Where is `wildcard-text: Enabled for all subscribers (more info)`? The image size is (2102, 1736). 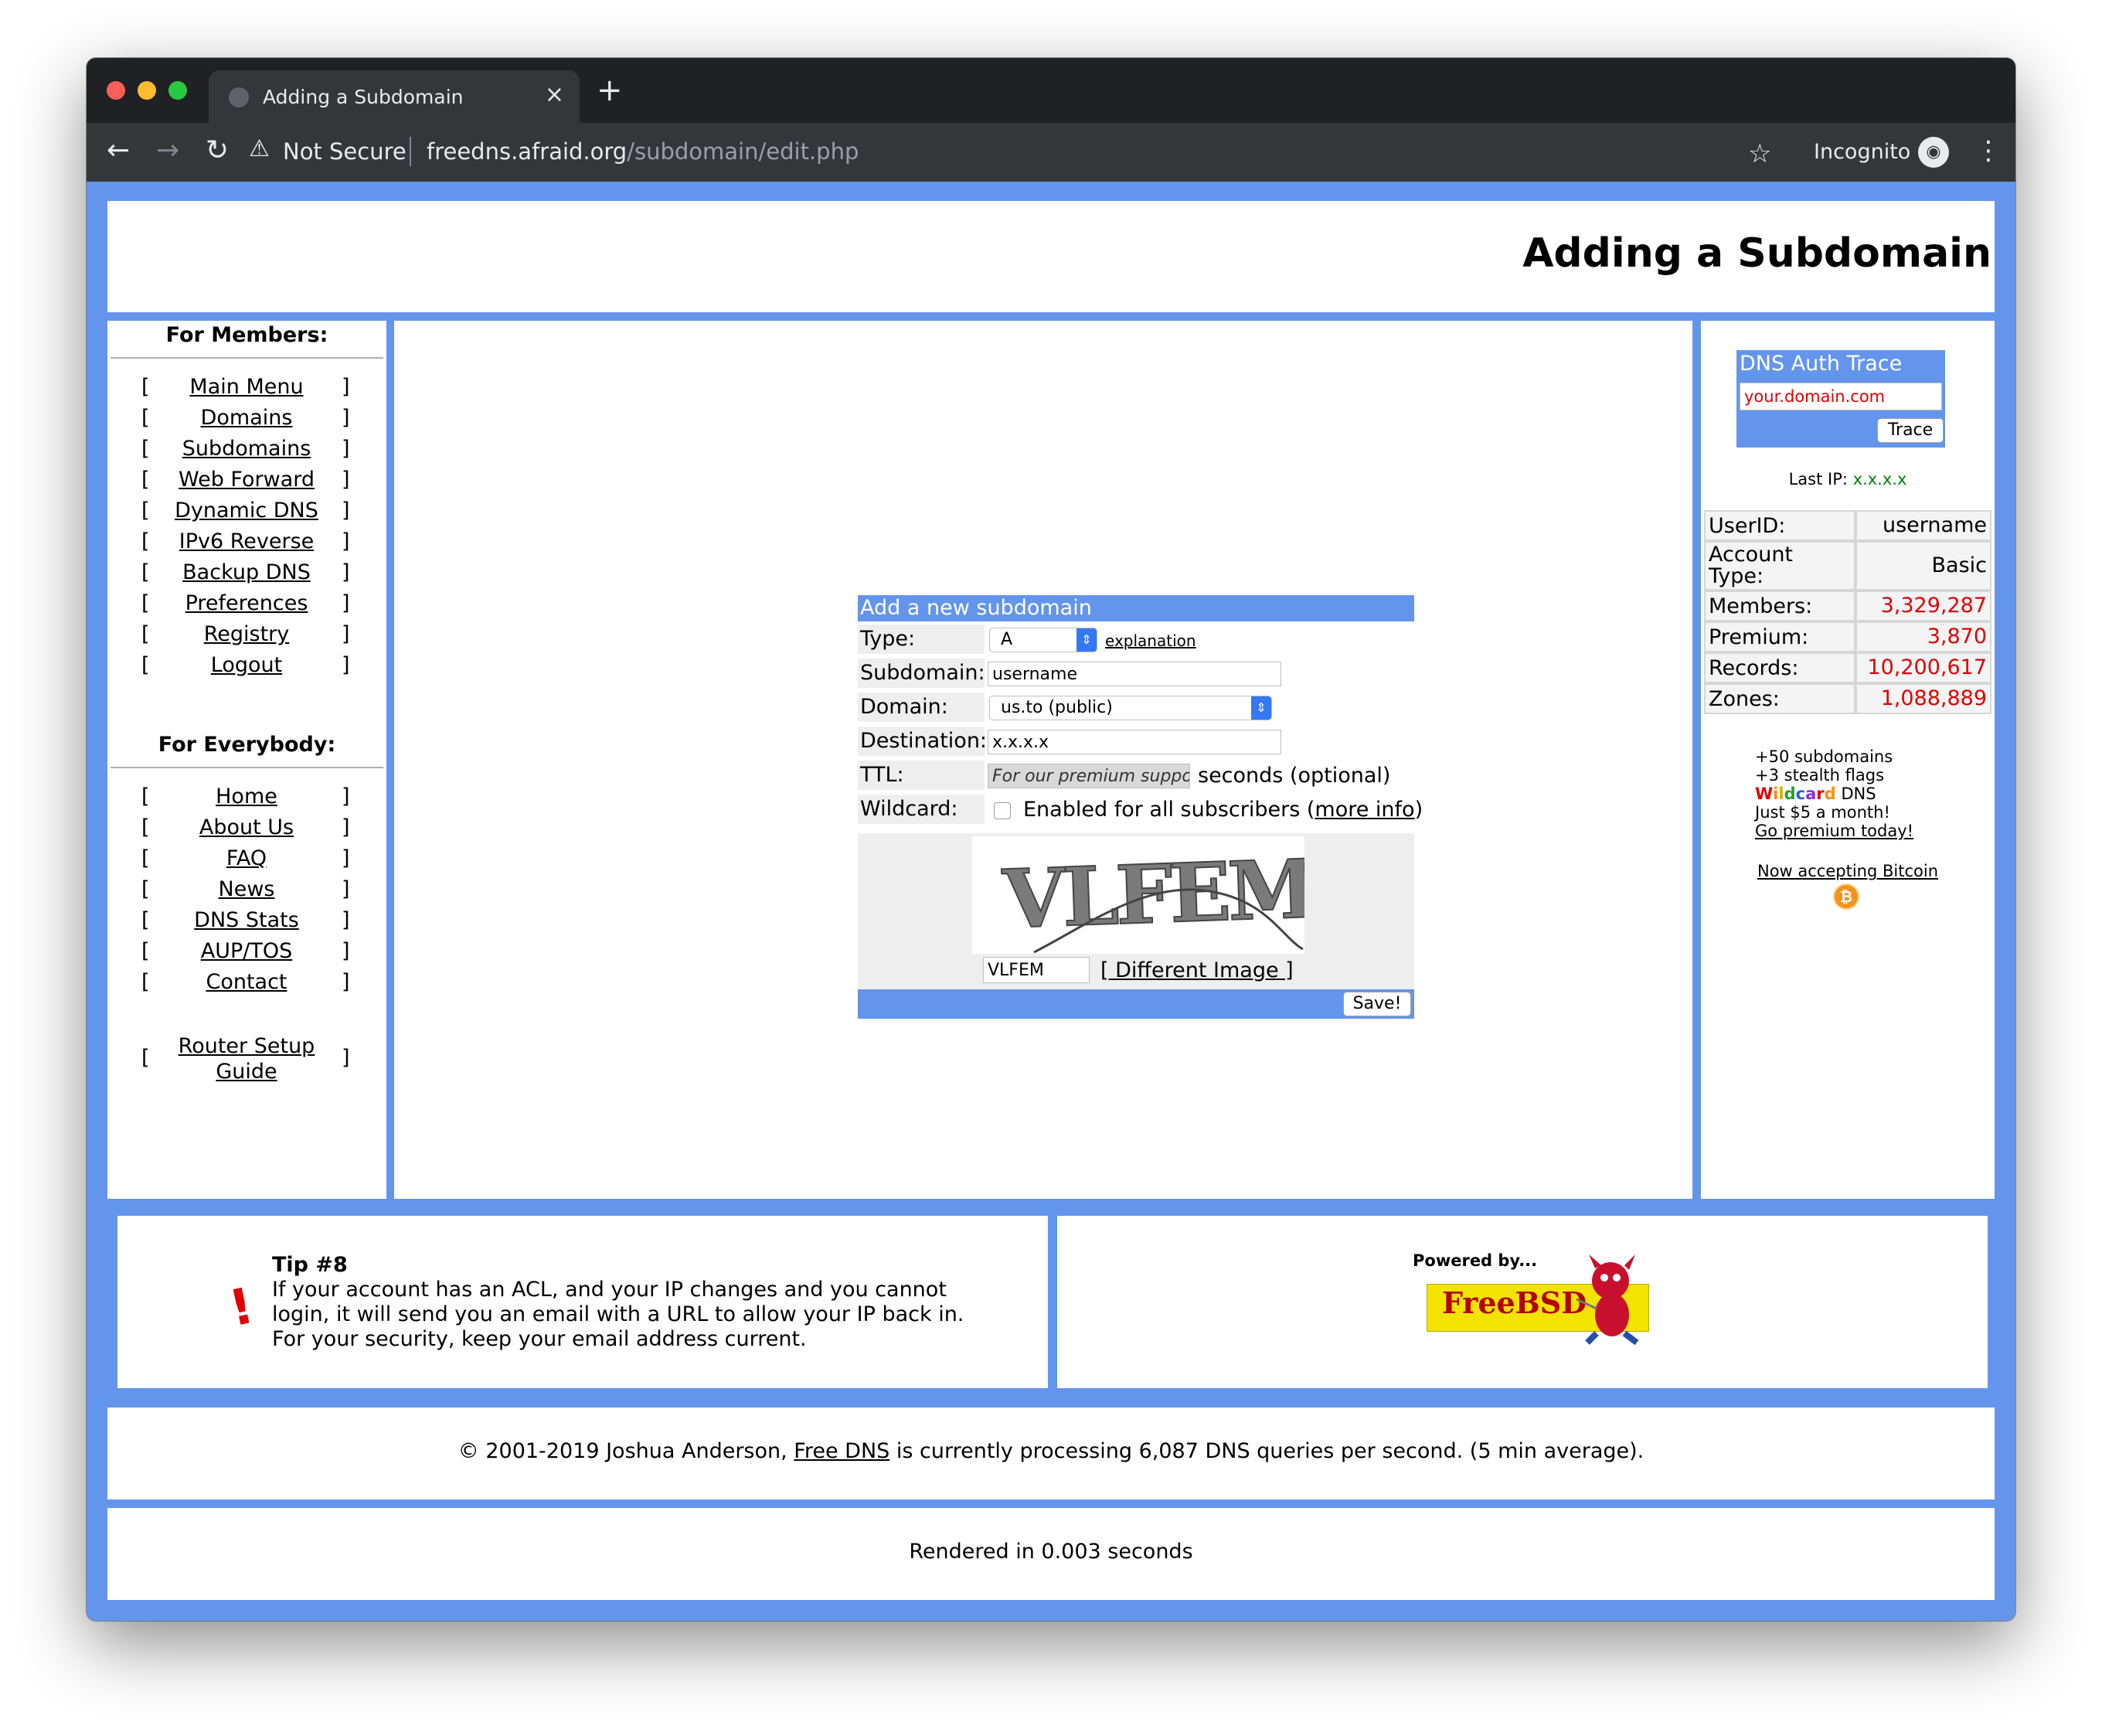 wildcard-text: Enabled for all subscribers (more info) is located at coordinates (1223, 810).